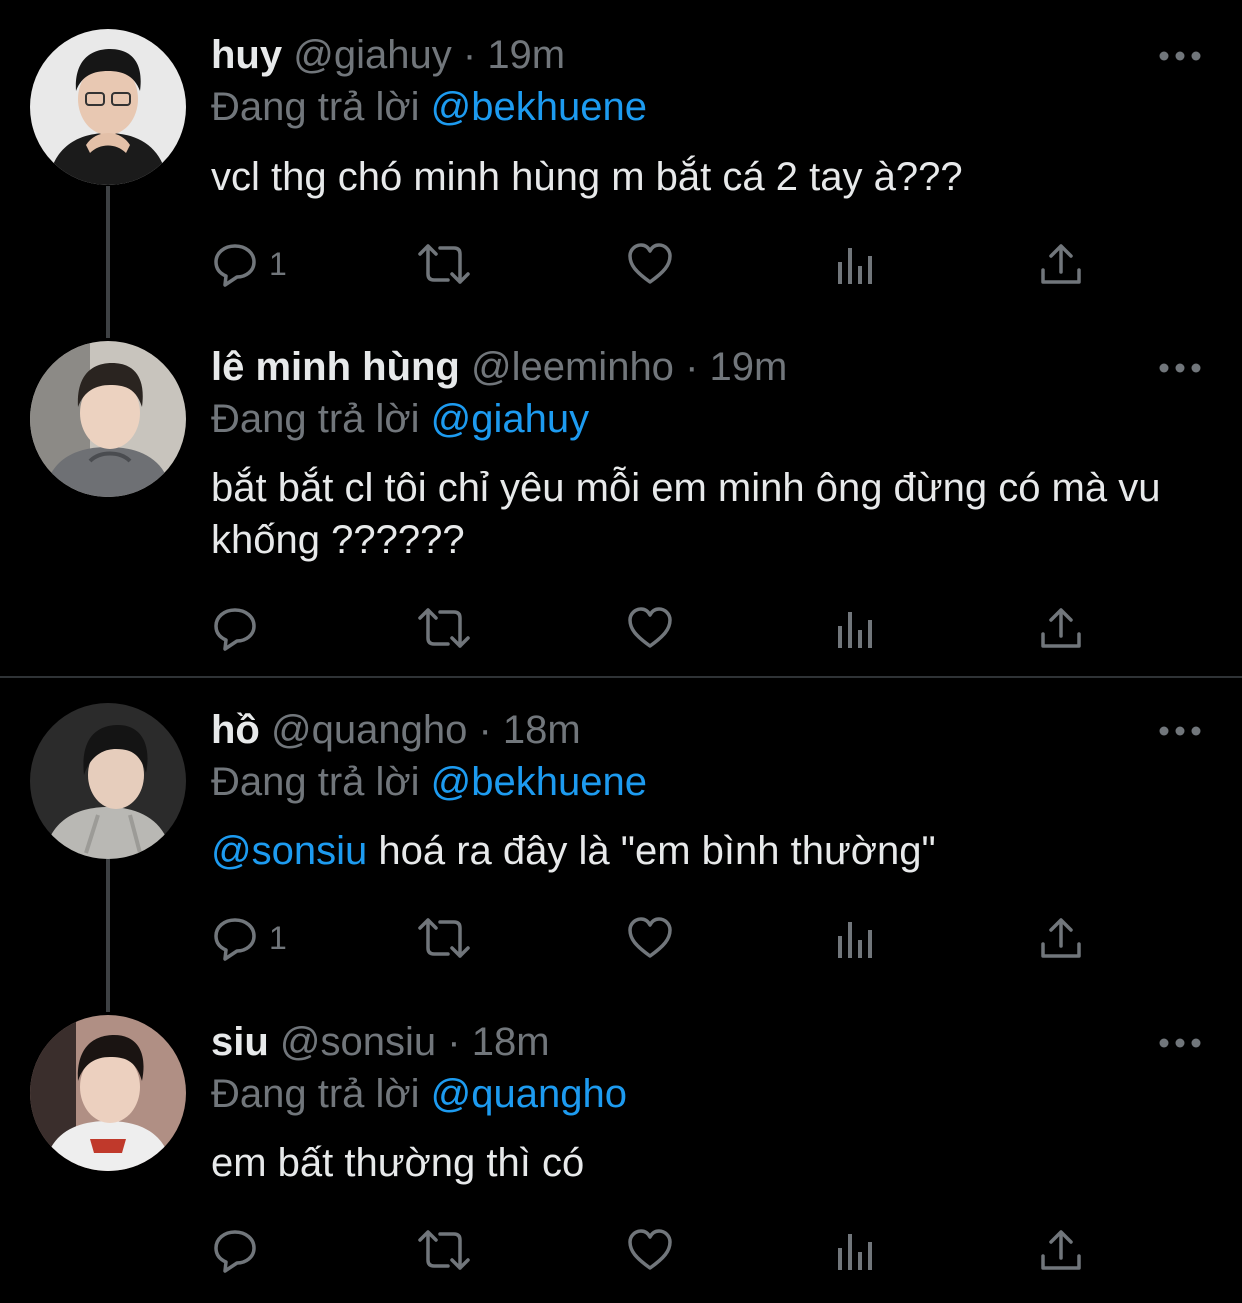 The height and width of the screenshot is (1303, 1242). I want to click on handle: @giahuy, so click(372, 55).